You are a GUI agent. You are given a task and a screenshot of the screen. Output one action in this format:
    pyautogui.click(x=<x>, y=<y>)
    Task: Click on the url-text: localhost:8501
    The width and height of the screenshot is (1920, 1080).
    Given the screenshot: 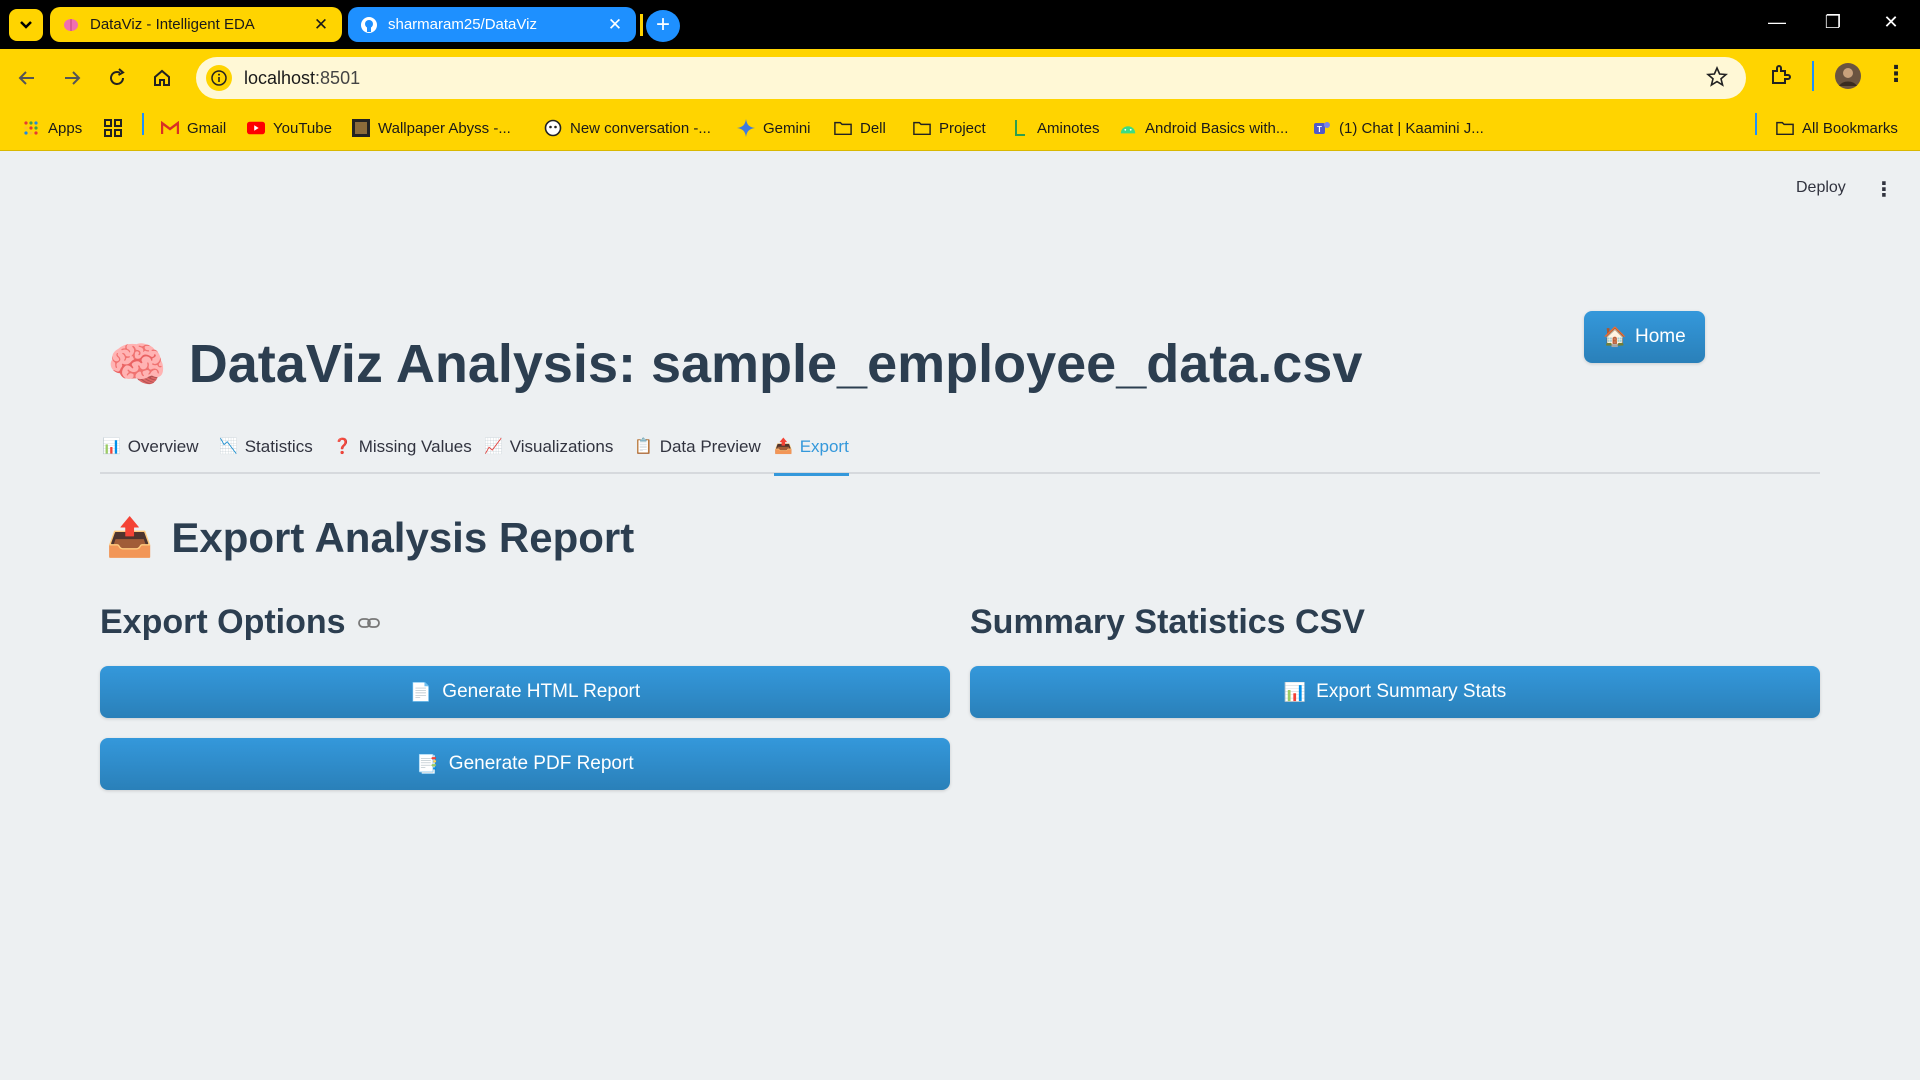 What is the action you would take?
    pyautogui.click(x=302, y=78)
    